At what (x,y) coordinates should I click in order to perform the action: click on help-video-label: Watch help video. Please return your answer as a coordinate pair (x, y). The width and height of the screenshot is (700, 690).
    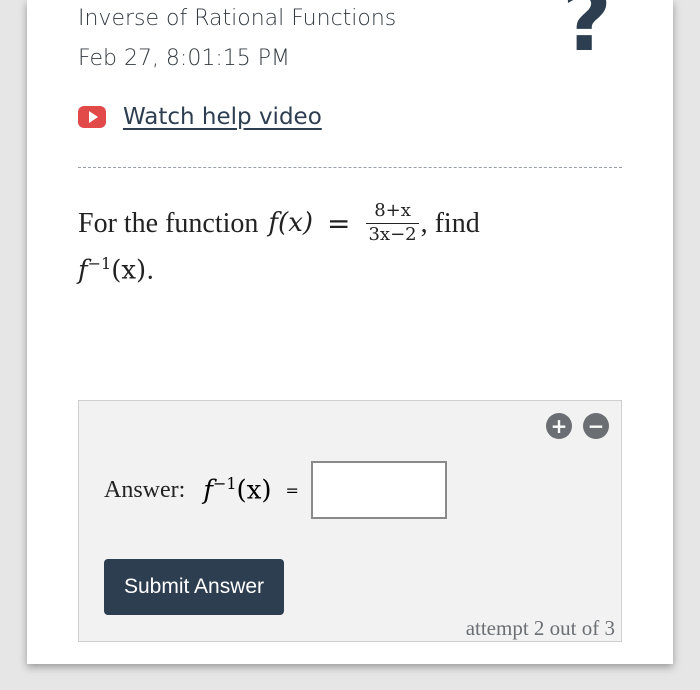
    Looking at the image, I should click on (222, 117).